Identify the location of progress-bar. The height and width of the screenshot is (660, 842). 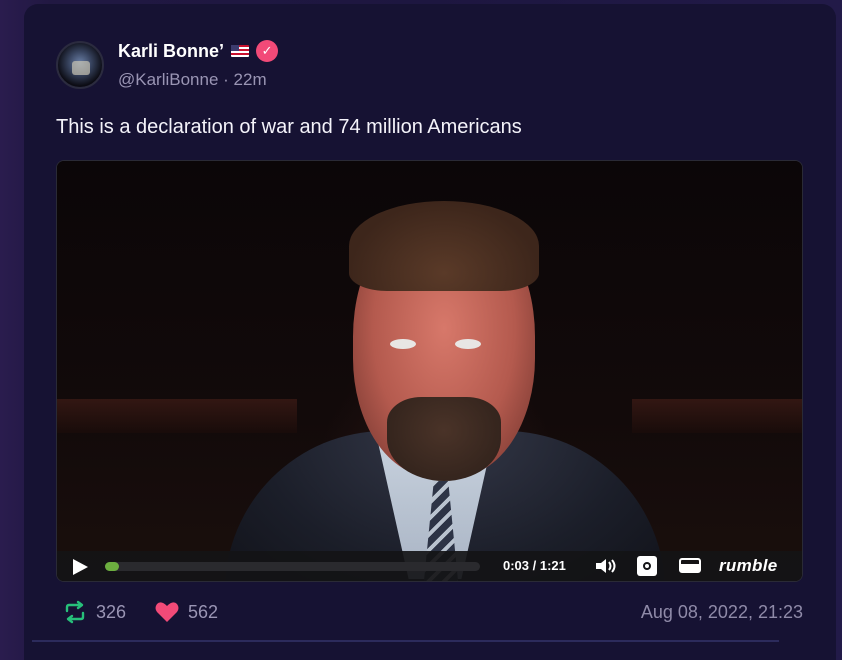
(292, 566).